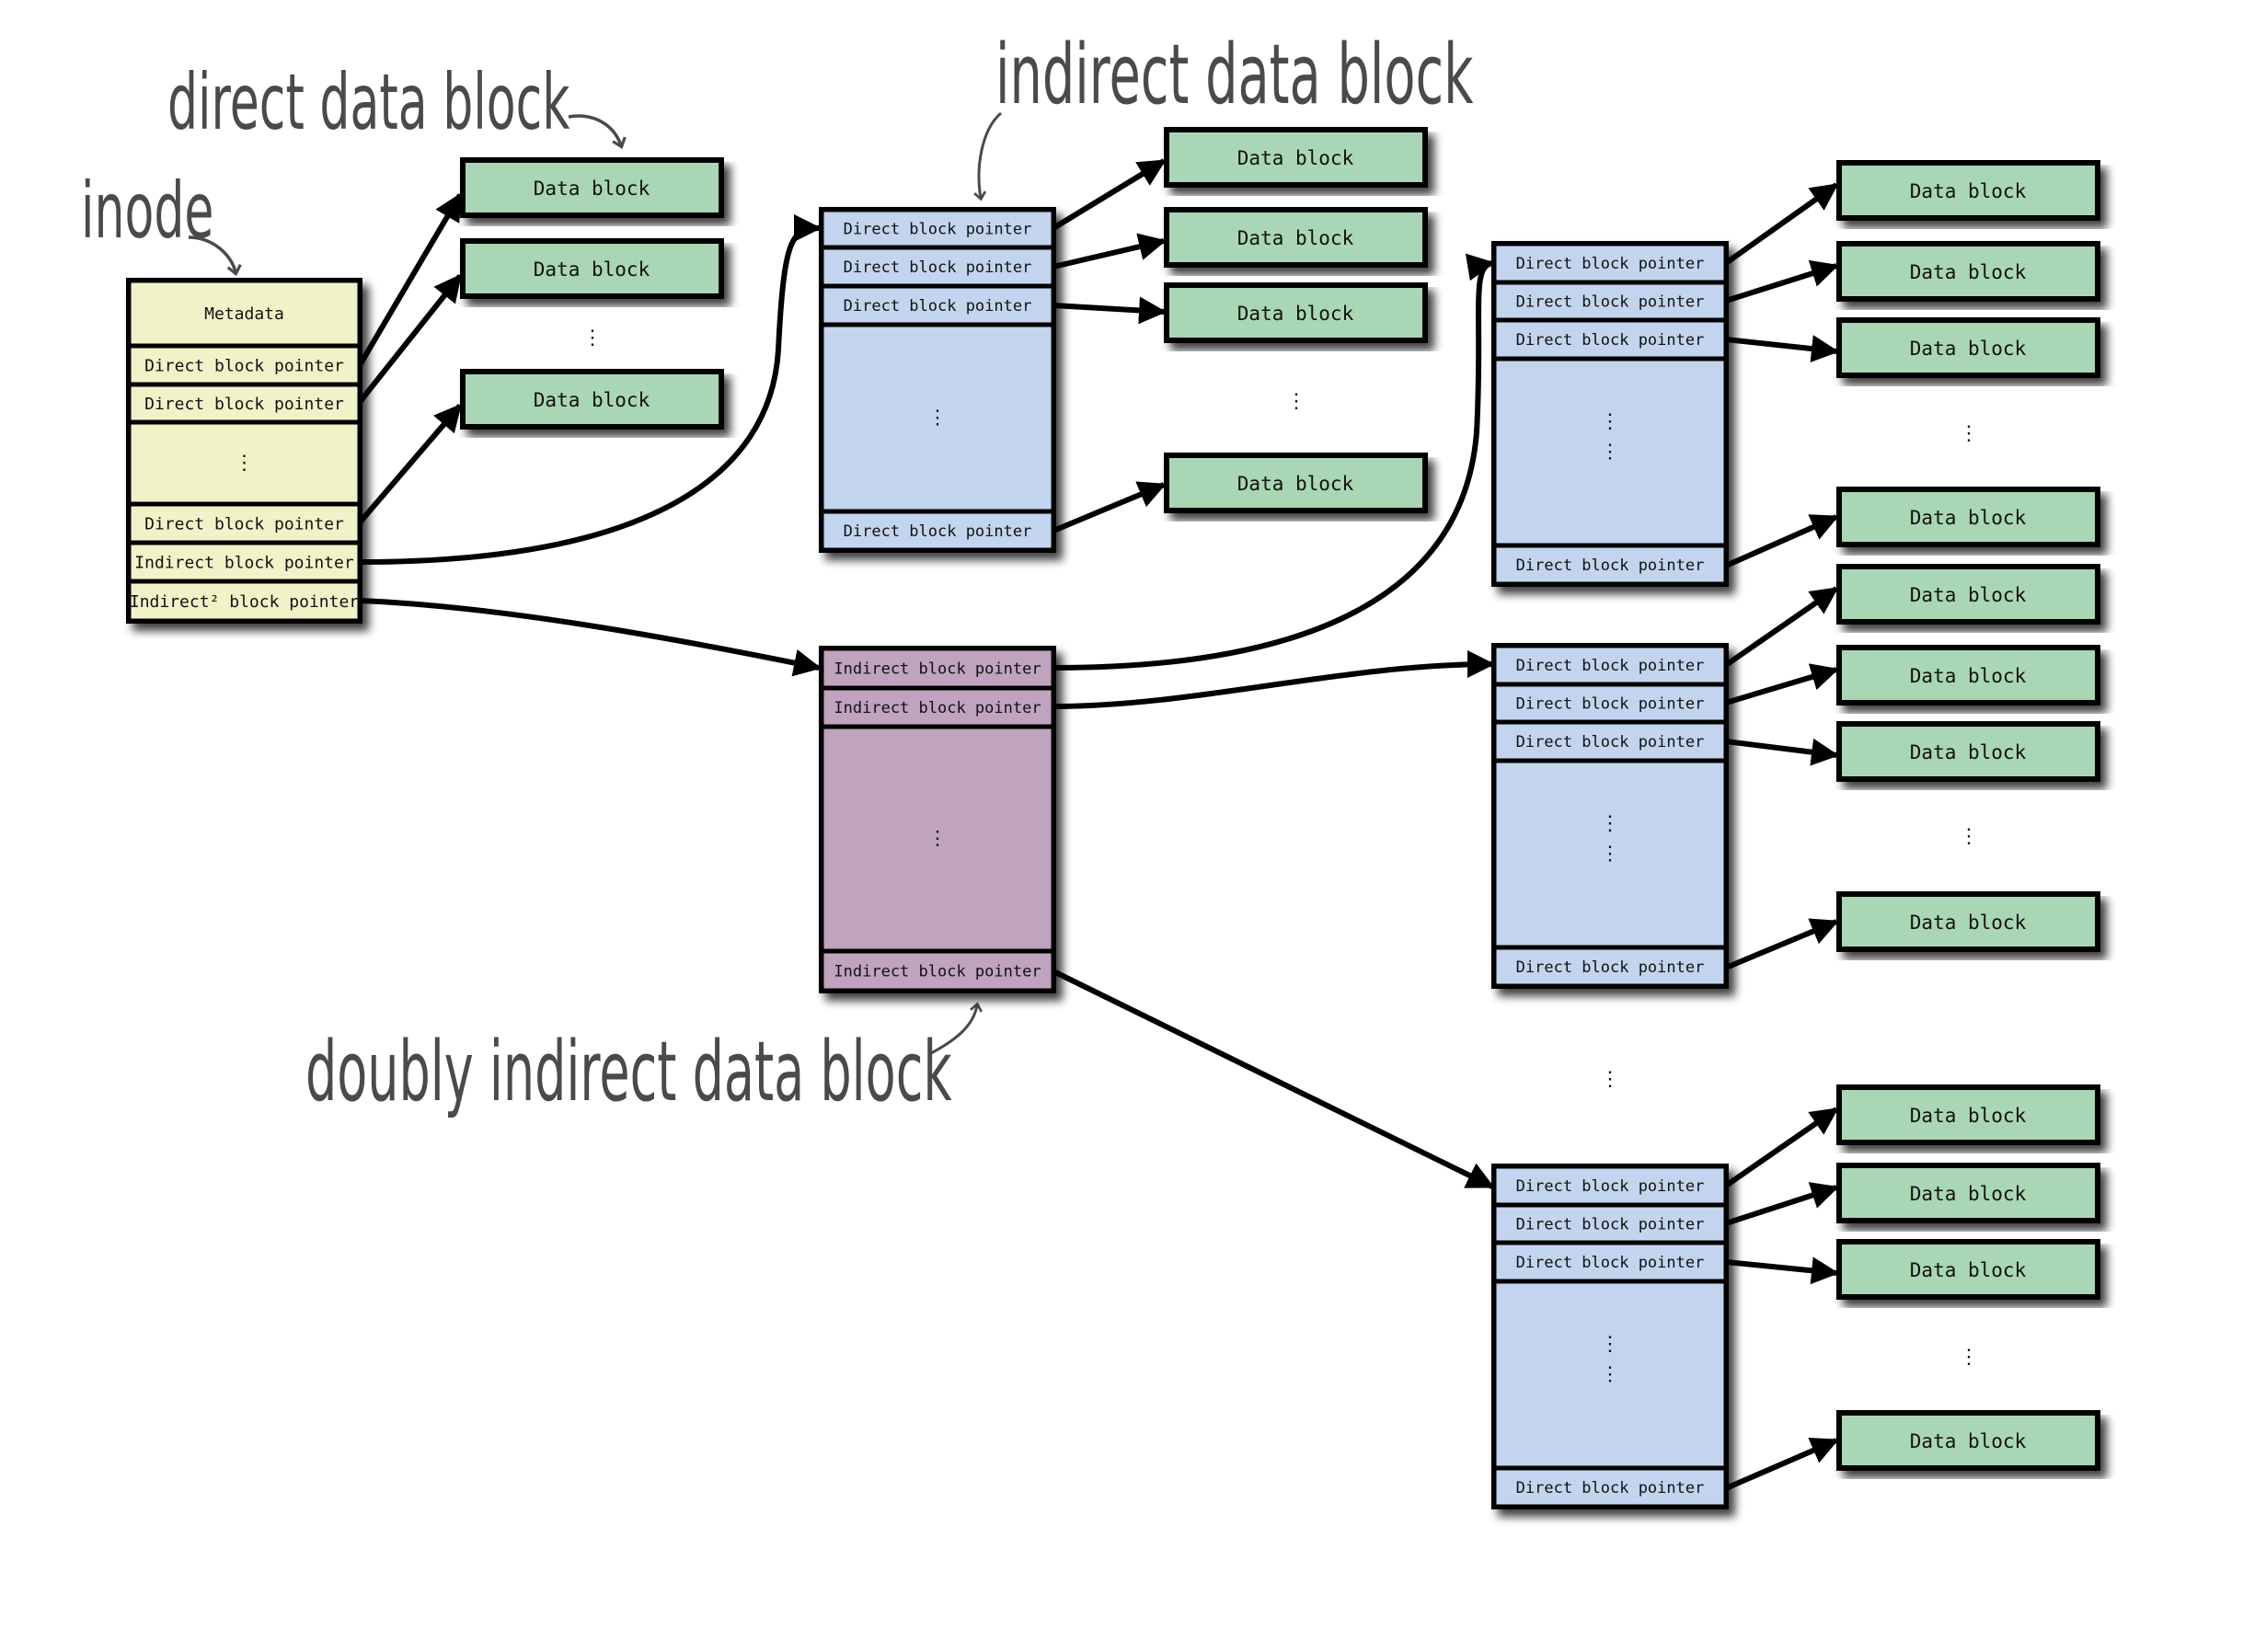 The width and height of the screenshot is (2243, 1652). What do you see at coordinates (1969, 1357) in the screenshot?
I see `data-ellipsis-l2-3: ⋮` at bounding box center [1969, 1357].